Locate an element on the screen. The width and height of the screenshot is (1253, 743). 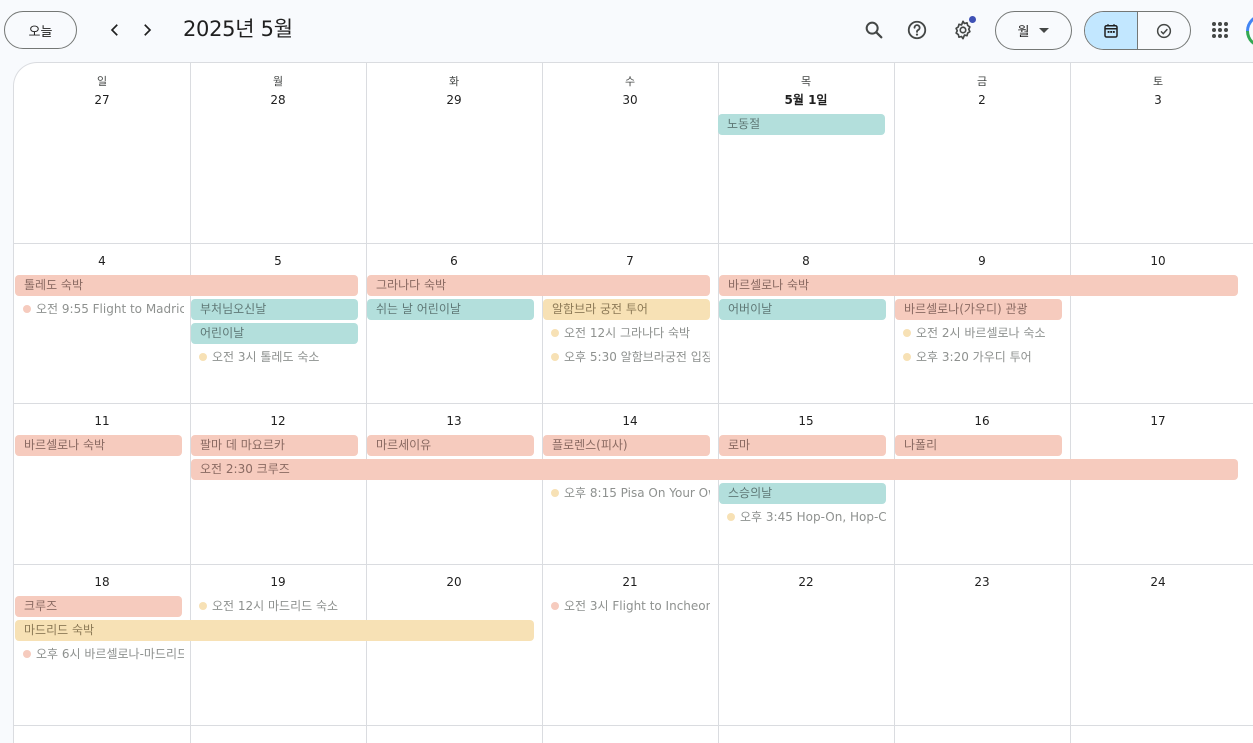
event-title: 오전 12시 그라나다 숙박 is located at coordinates (627, 333).